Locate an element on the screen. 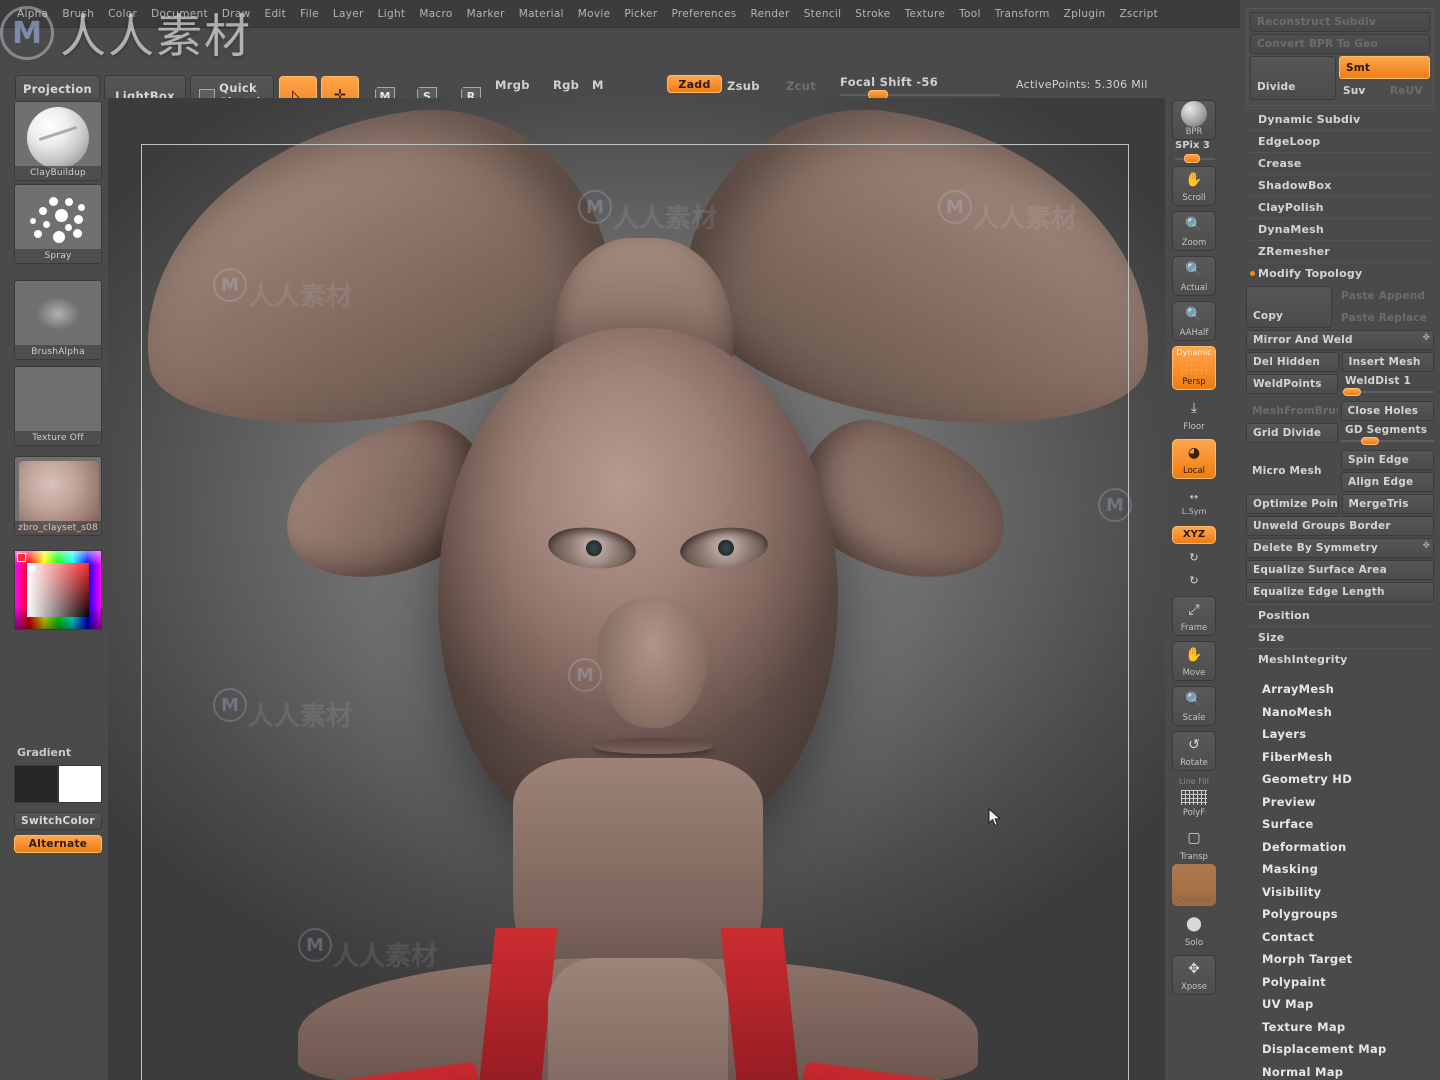 This screenshot has width=1440, height=1080. aahalf-button: 🔍 AAHalf is located at coordinates (1194, 321).